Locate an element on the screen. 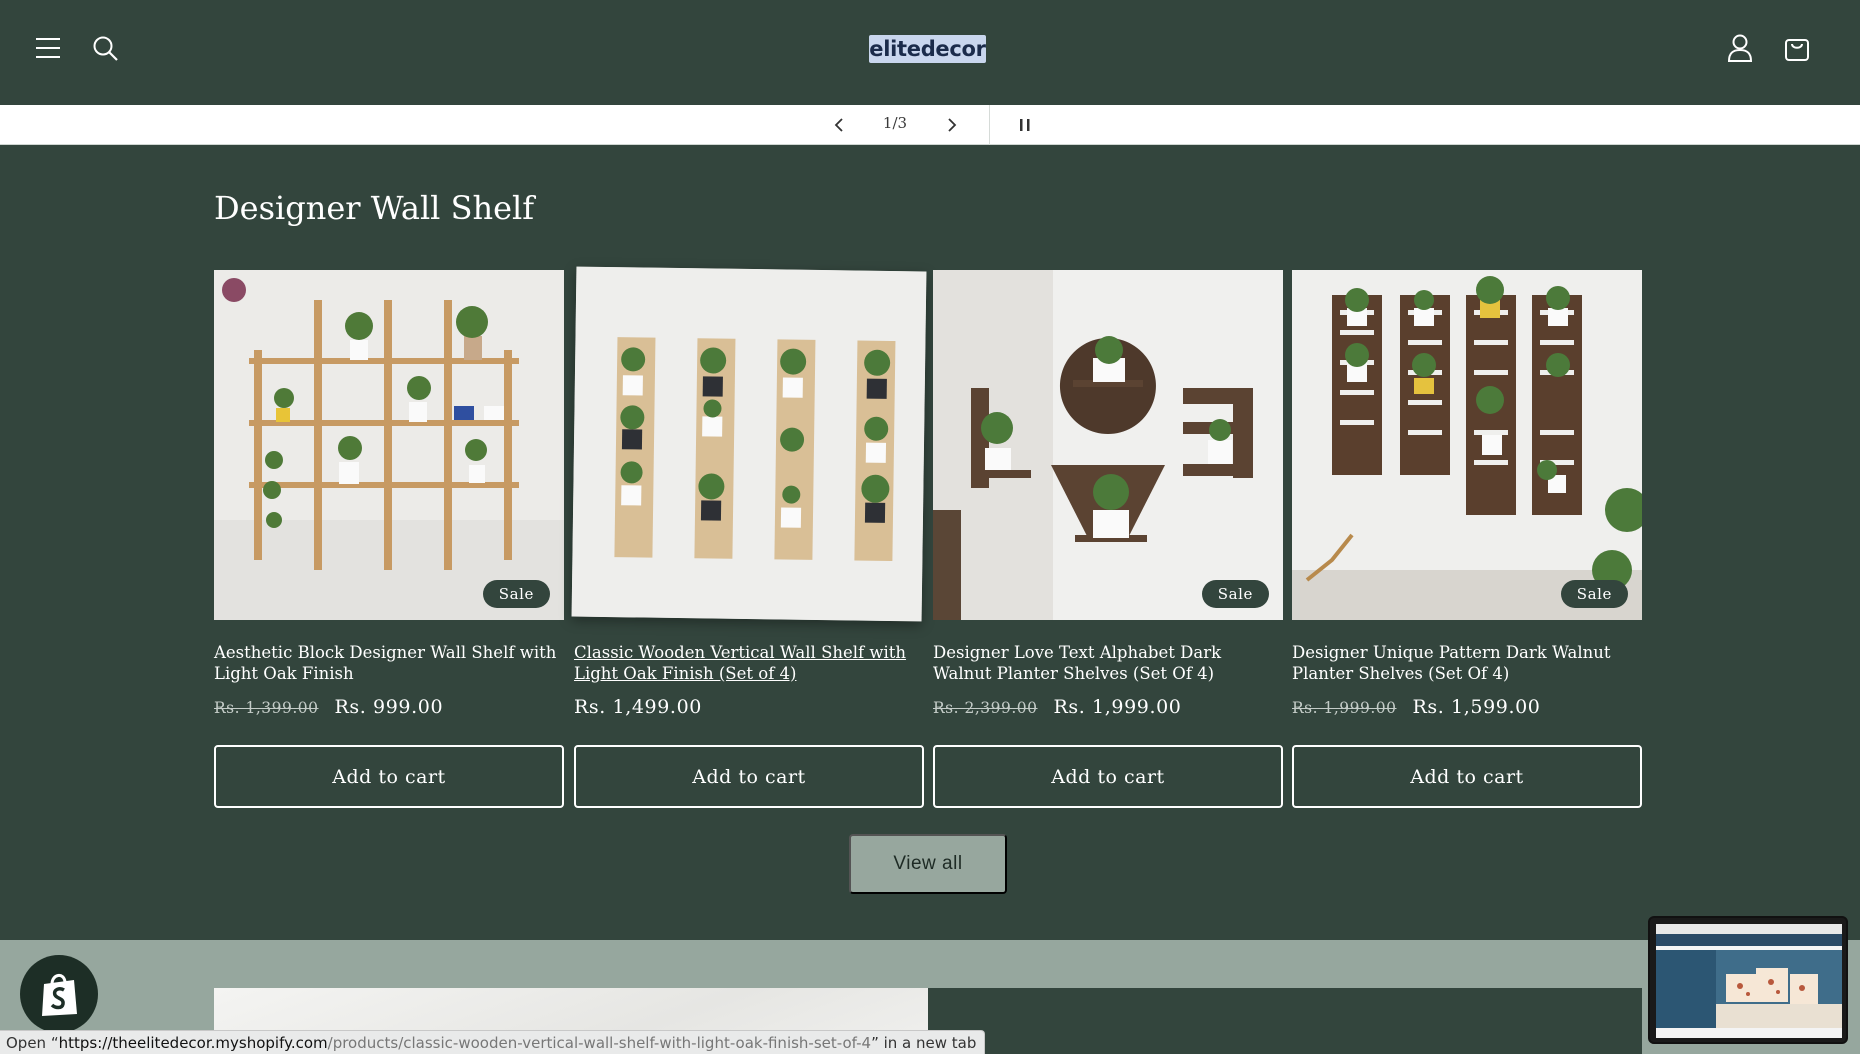 The height and width of the screenshot is (1054, 1860). site-logo: elitedecor is located at coordinates (927, 49).